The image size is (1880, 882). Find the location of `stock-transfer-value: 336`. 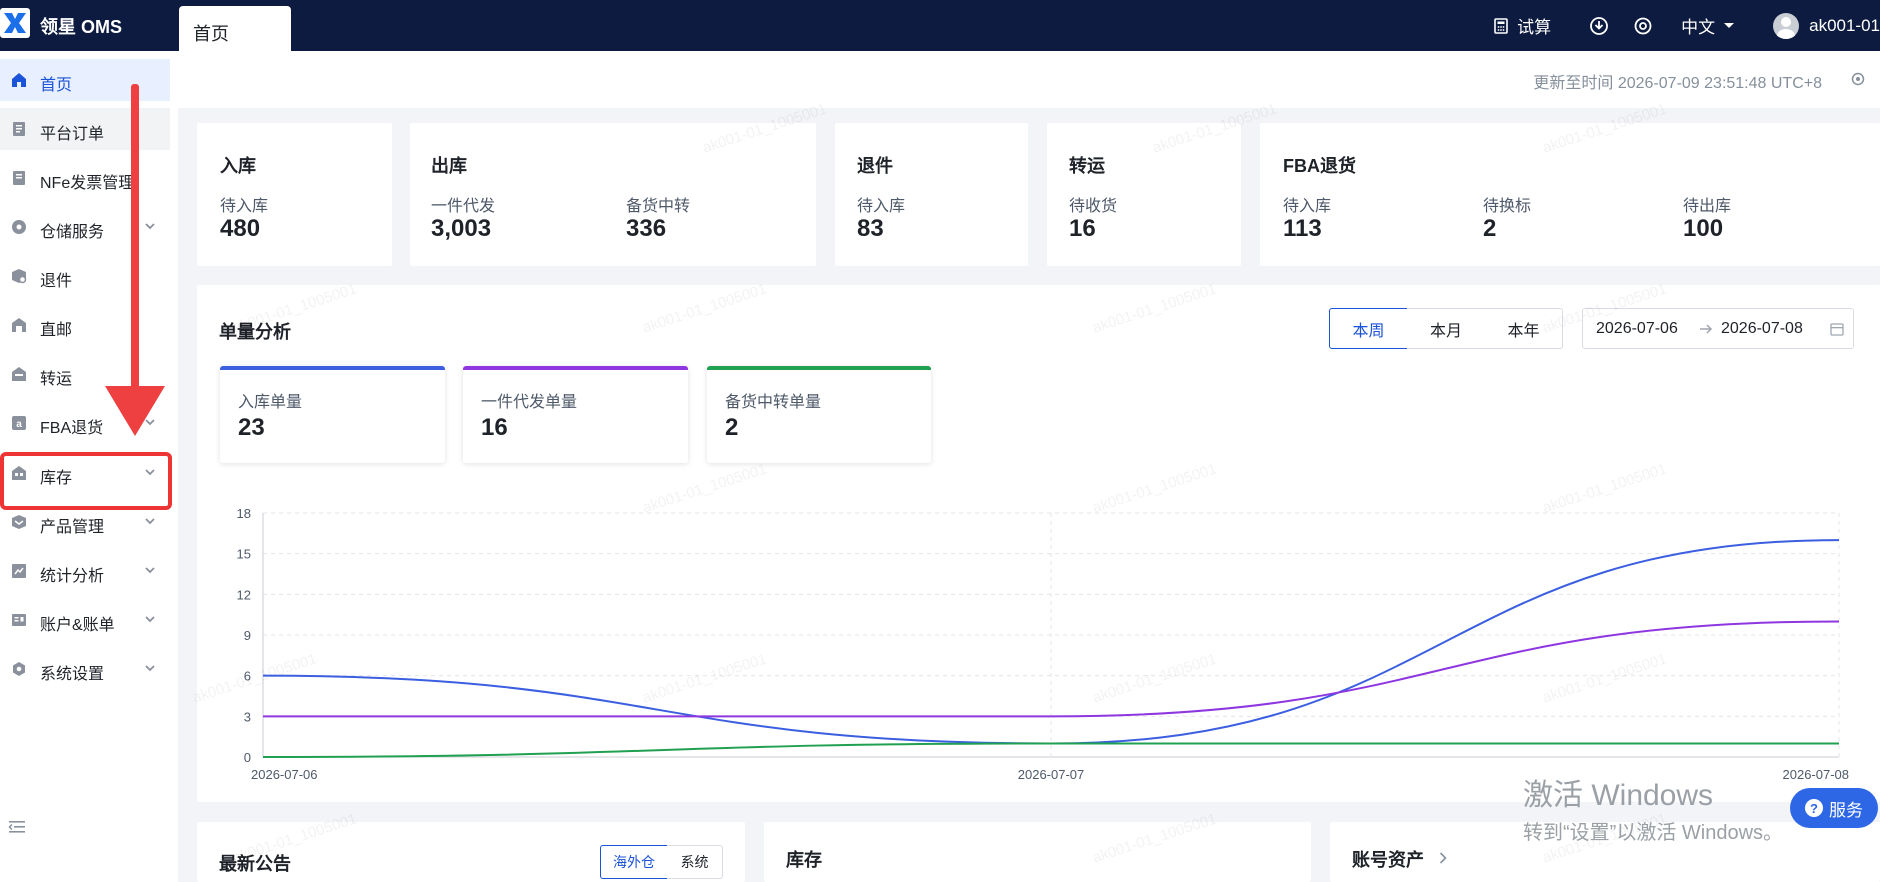

stock-transfer-value: 336 is located at coordinates (646, 228).